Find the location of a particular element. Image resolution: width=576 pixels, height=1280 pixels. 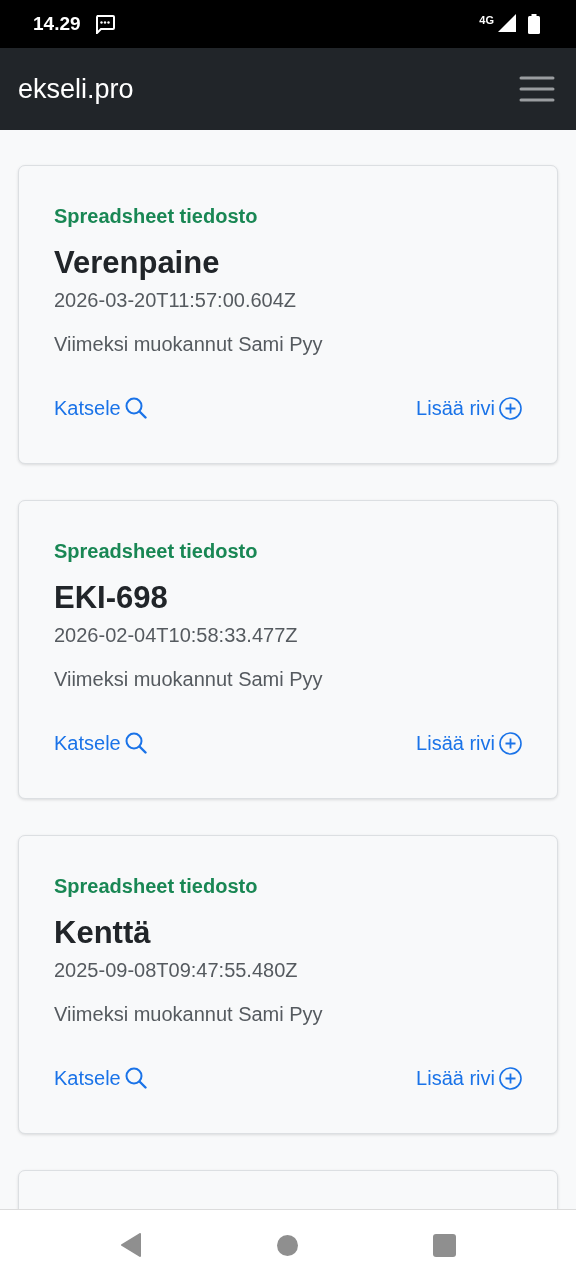

menu-icon is located at coordinates (537, 89).